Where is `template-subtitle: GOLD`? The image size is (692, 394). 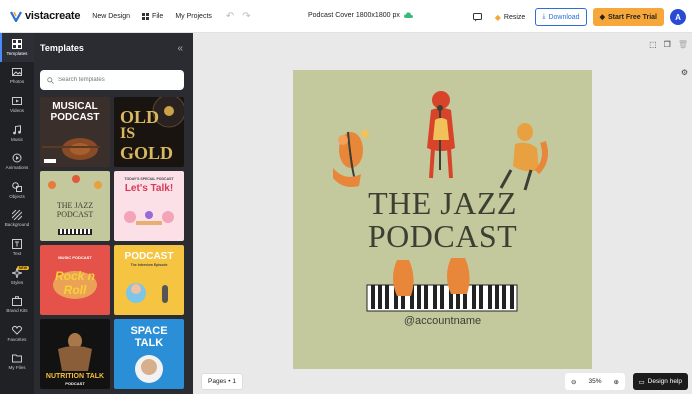
template-subtitle: GOLD is located at coordinates (147, 153).